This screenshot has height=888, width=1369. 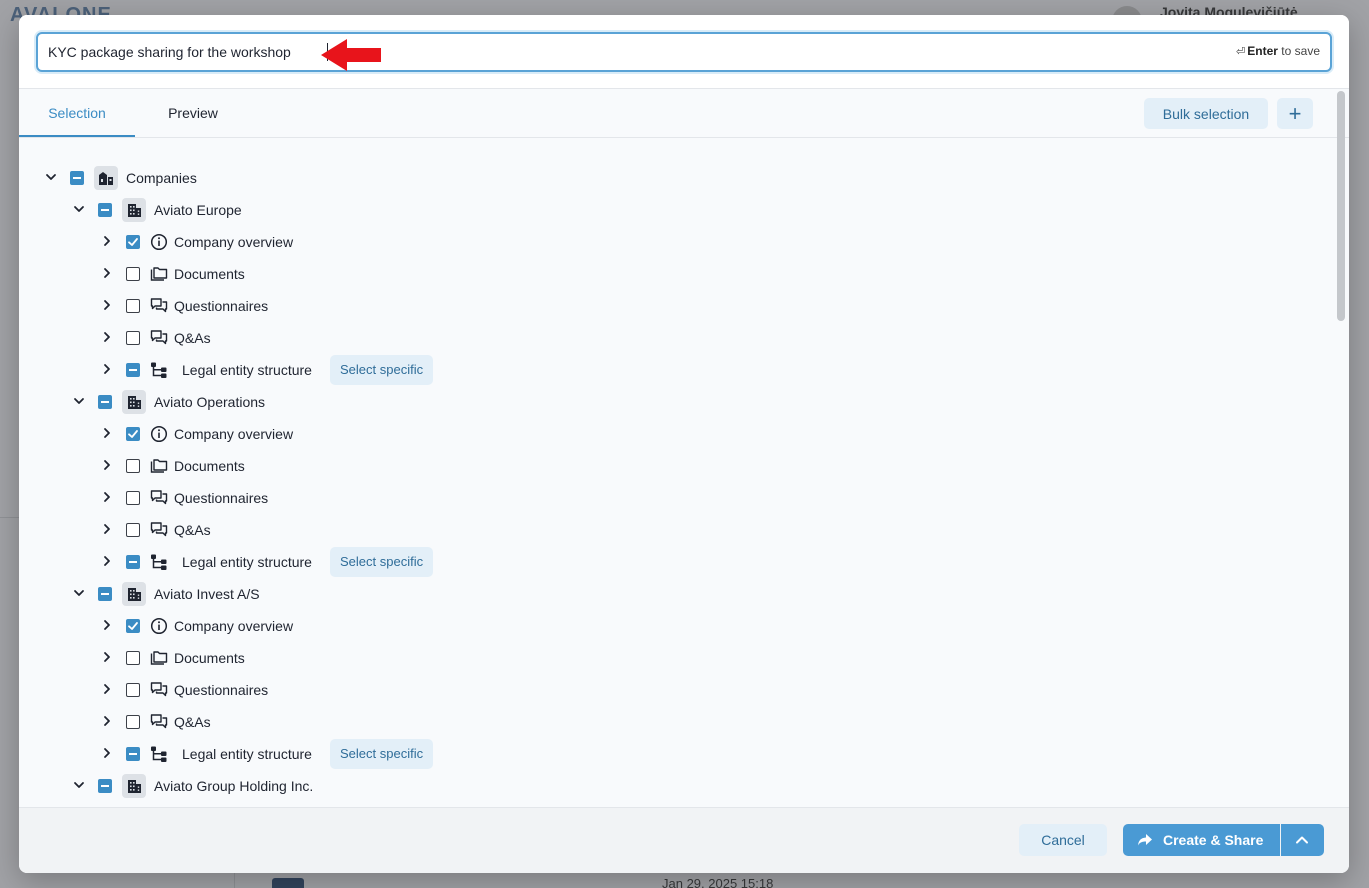 What do you see at coordinates (1300, 51) in the screenshot?
I see `enter-hint-suffix: to save` at bounding box center [1300, 51].